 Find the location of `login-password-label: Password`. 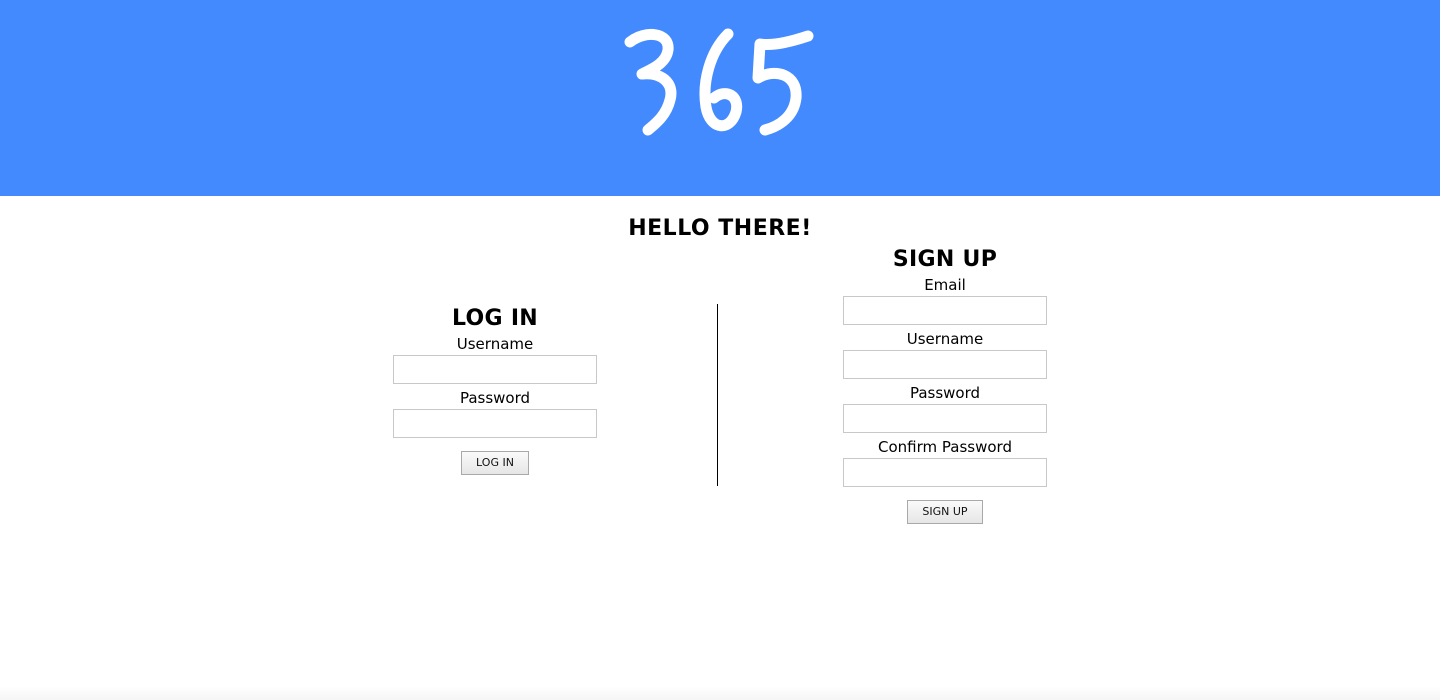

login-password-label: Password is located at coordinates (495, 398).